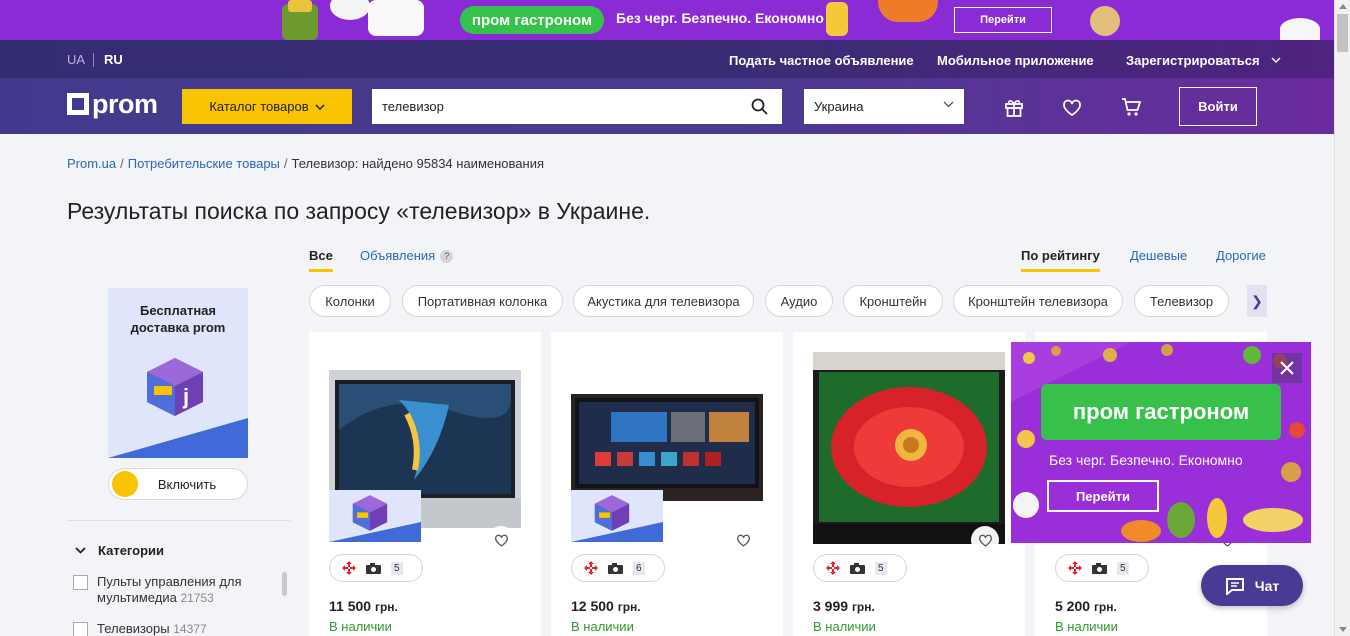  What do you see at coordinates (284, 584) in the screenshot?
I see `sidebar-scrollbar` at bounding box center [284, 584].